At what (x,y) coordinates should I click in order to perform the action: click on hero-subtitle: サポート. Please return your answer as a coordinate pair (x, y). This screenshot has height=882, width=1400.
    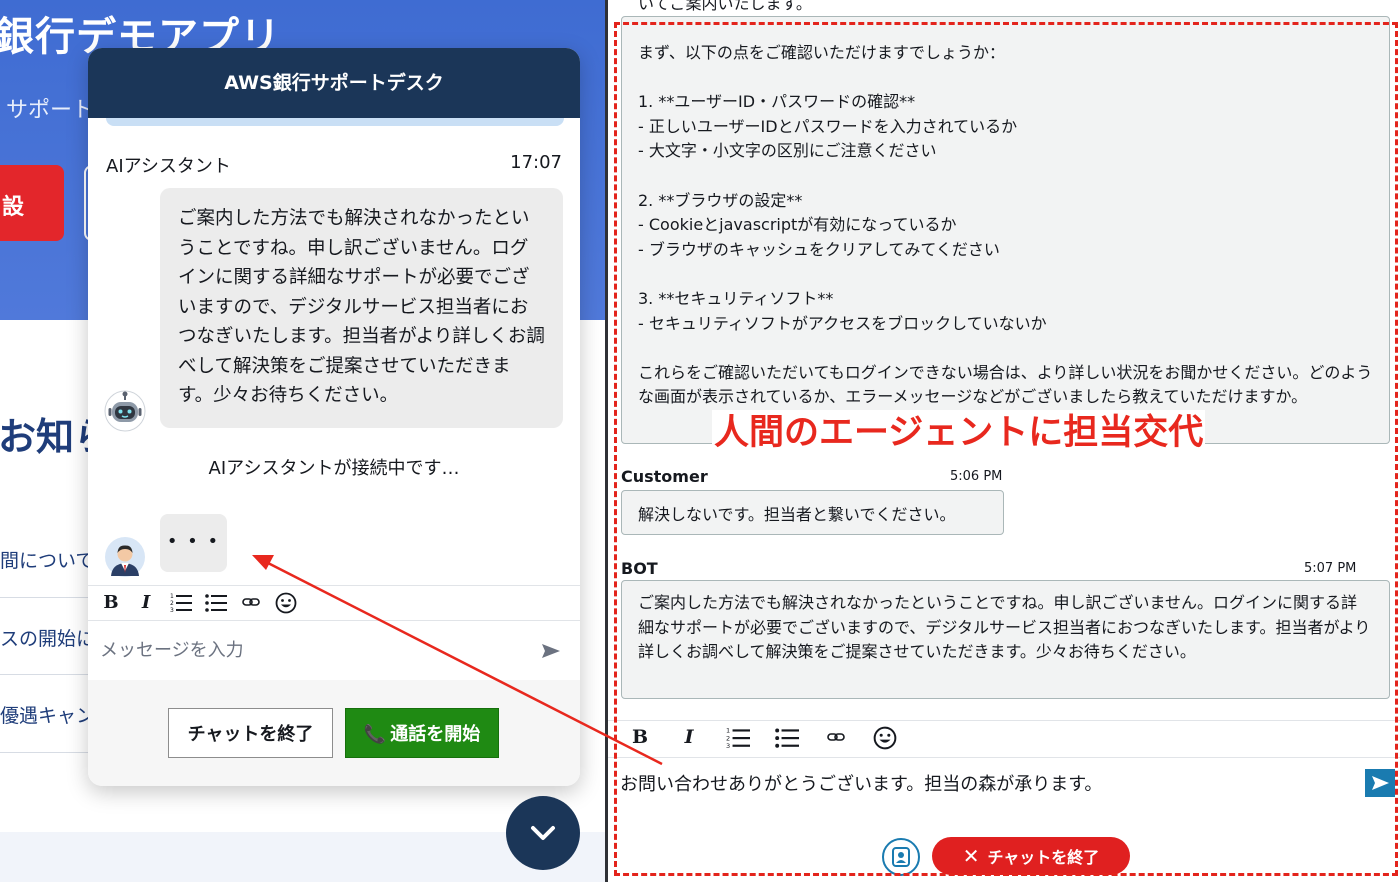
    Looking at the image, I should click on (50, 110).